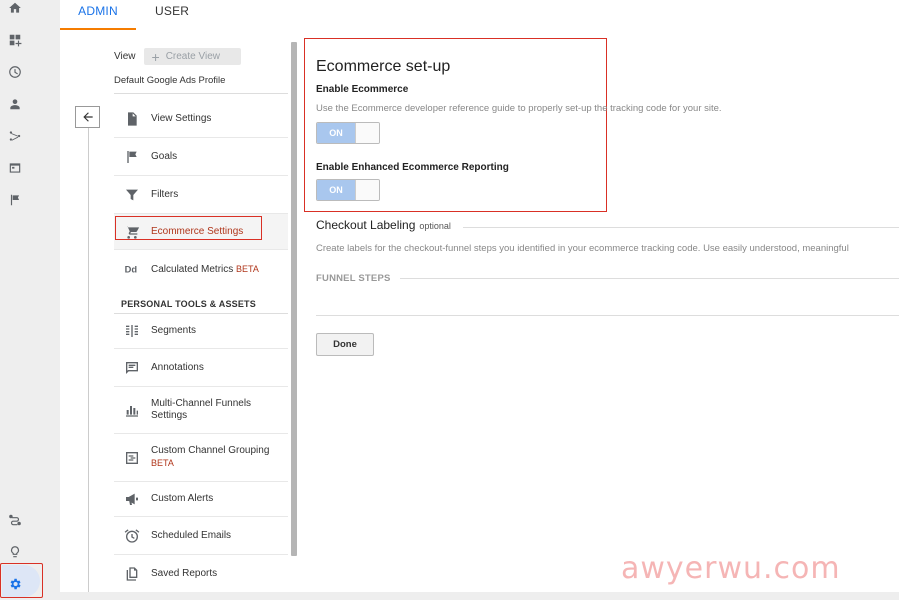  Describe the element at coordinates (132, 368) in the screenshot. I see `annotation-icon` at that location.